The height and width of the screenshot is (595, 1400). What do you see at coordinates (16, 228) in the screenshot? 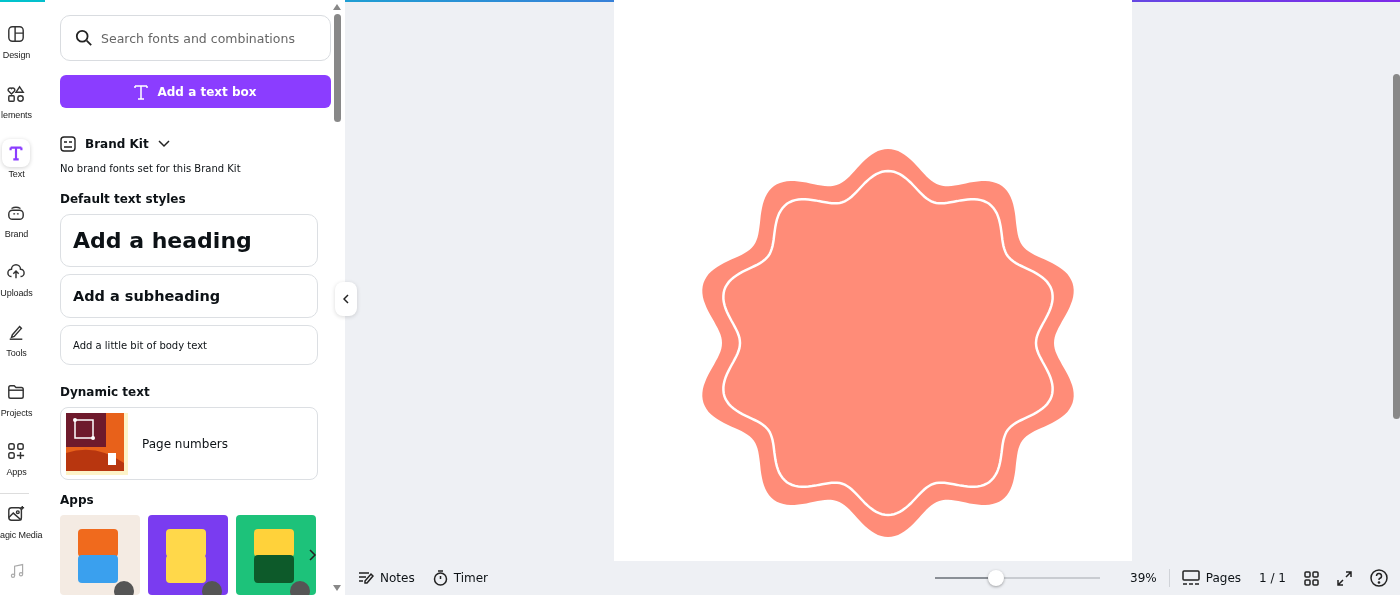
I see `rail-item: Brand` at bounding box center [16, 228].